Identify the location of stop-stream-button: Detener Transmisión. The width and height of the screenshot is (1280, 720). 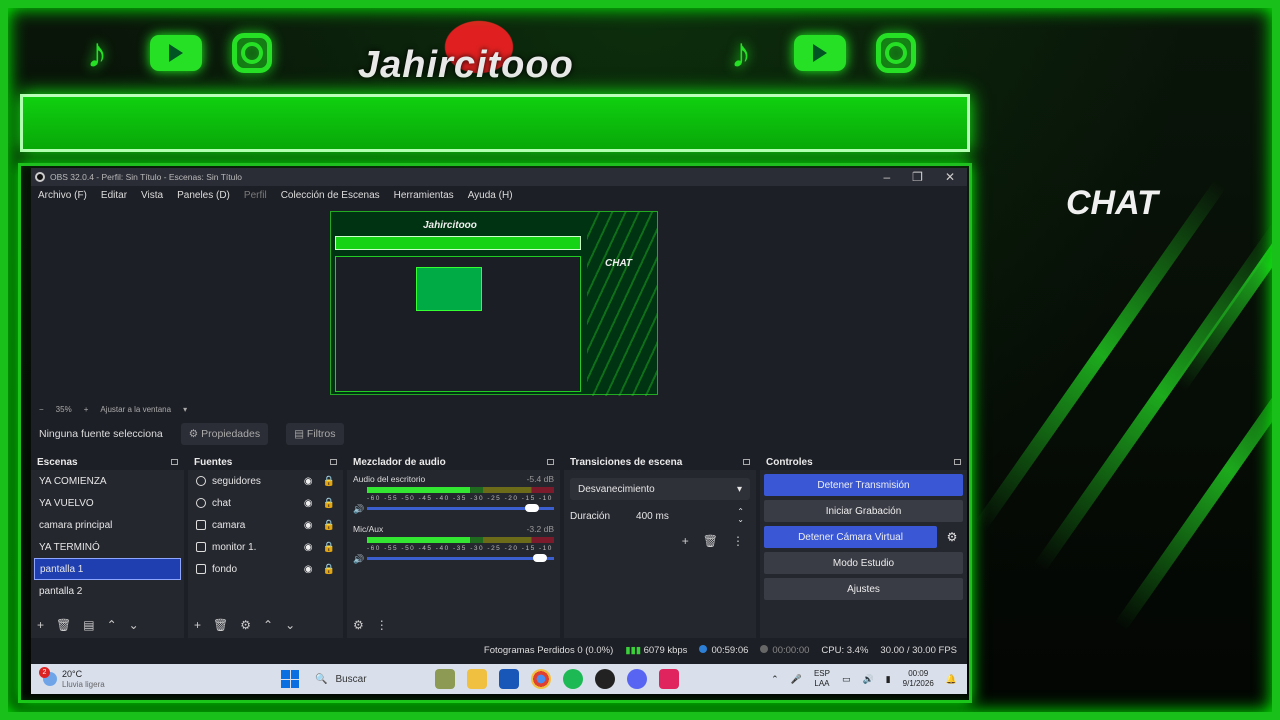
(863, 485).